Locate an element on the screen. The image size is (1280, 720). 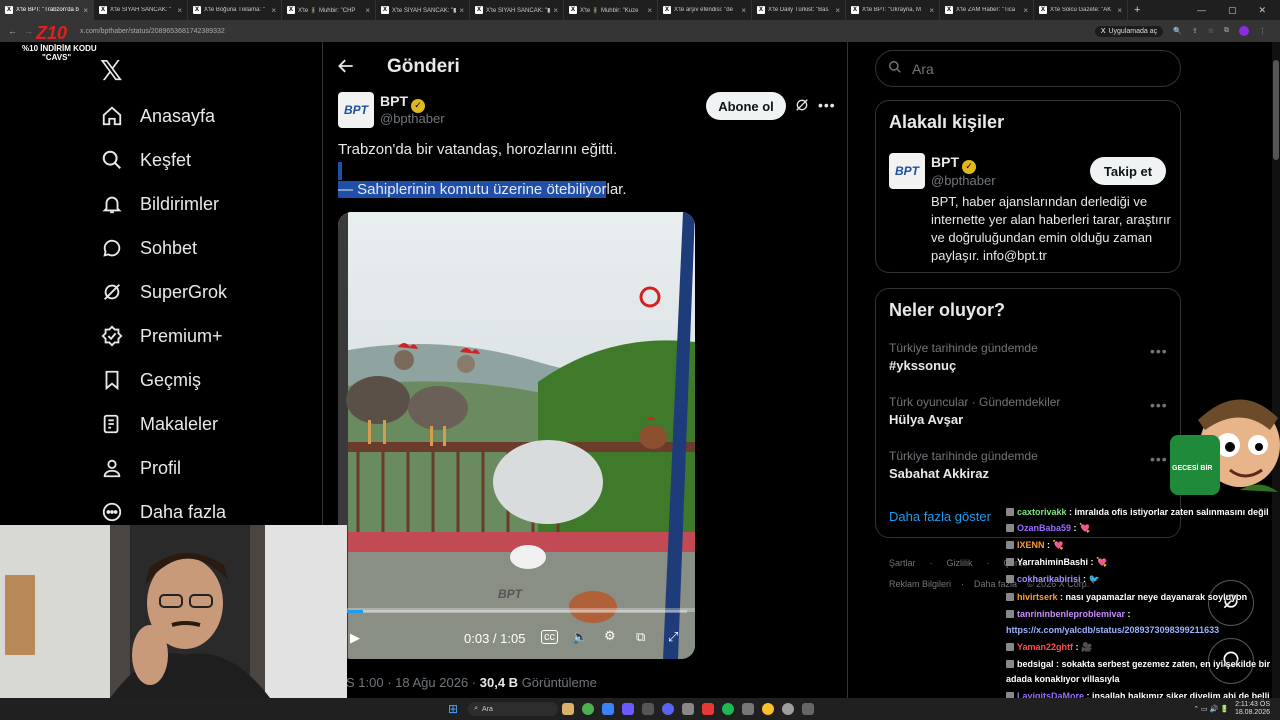
browser-tab: X X'te ZAM Haber: "Tica × is located at coordinates (987, 10).